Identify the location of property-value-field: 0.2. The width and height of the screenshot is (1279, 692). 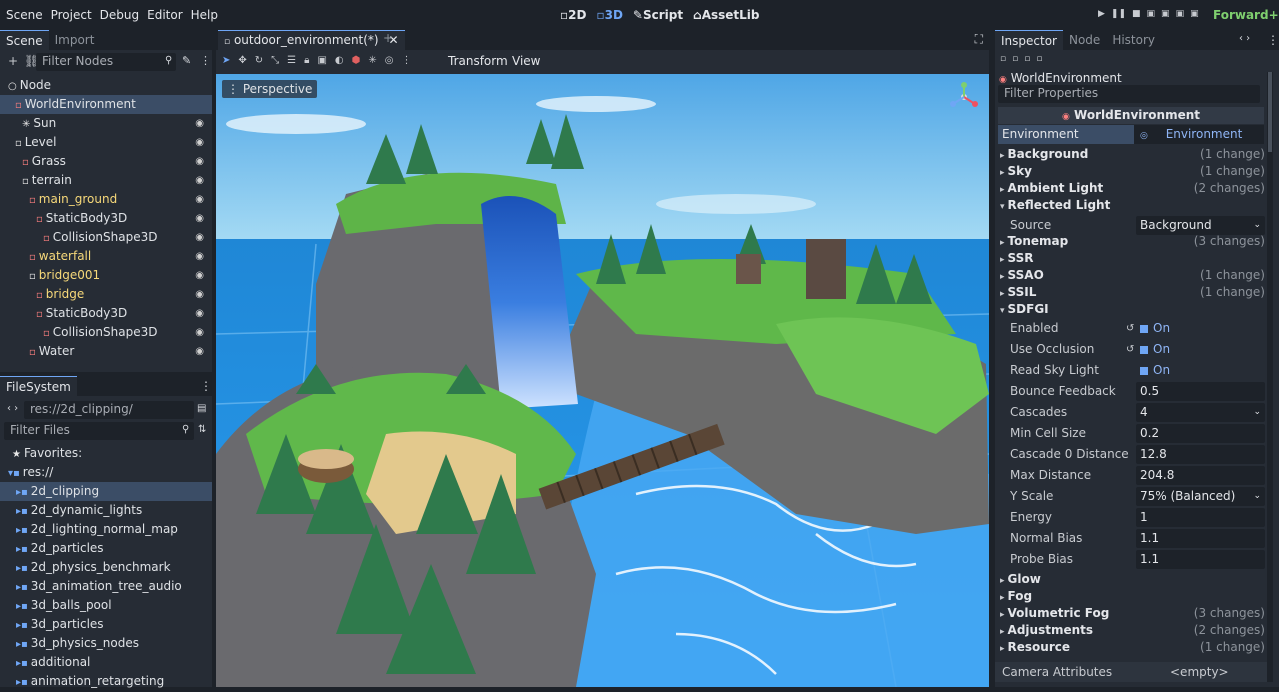
(1200, 433).